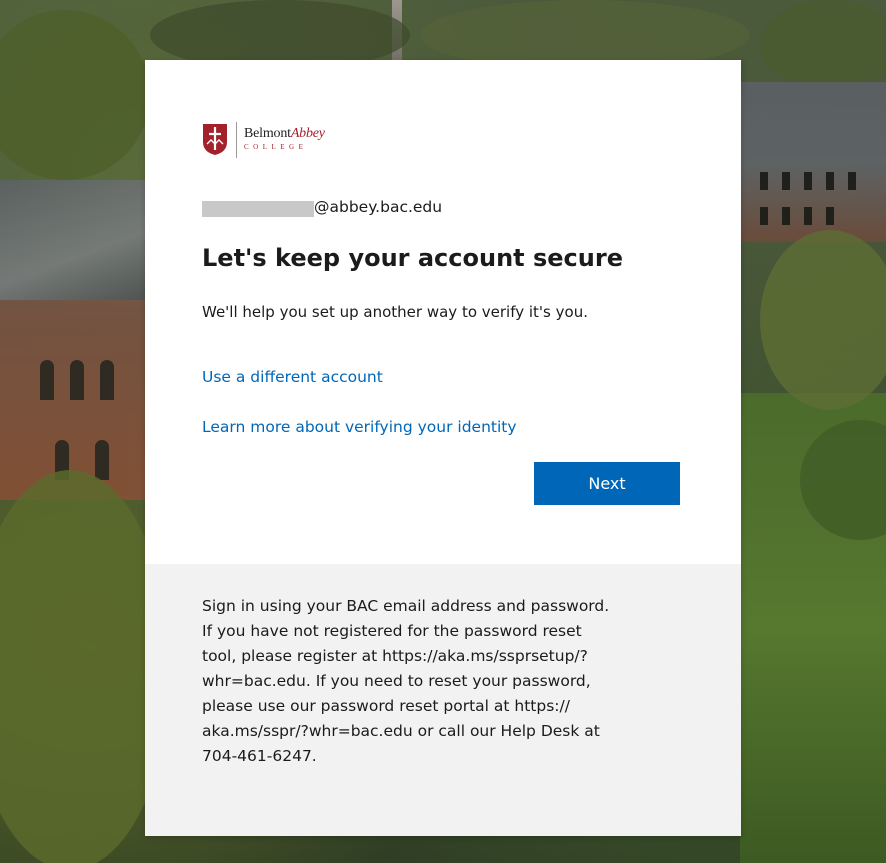 The width and height of the screenshot is (886, 863). I want to click on email-domain: @abbey.bac.edu, so click(378, 207).